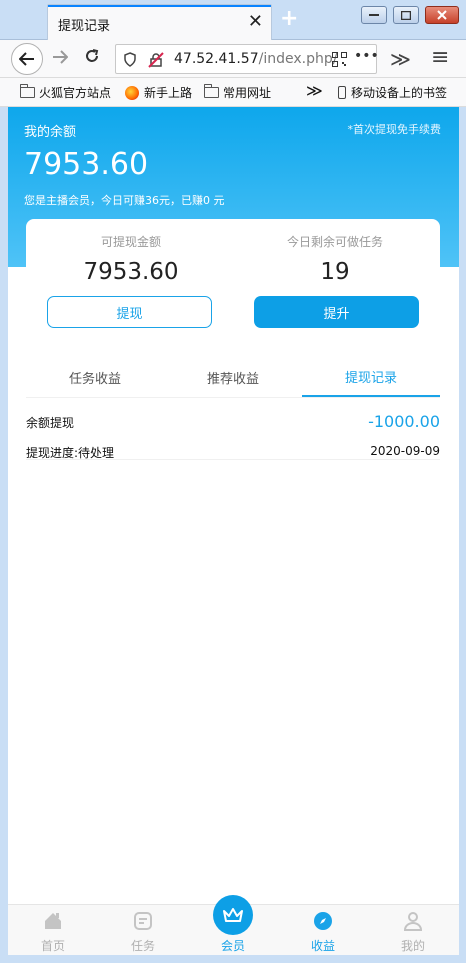 This screenshot has height=963, width=466. I want to click on close-window-button, so click(442, 15).